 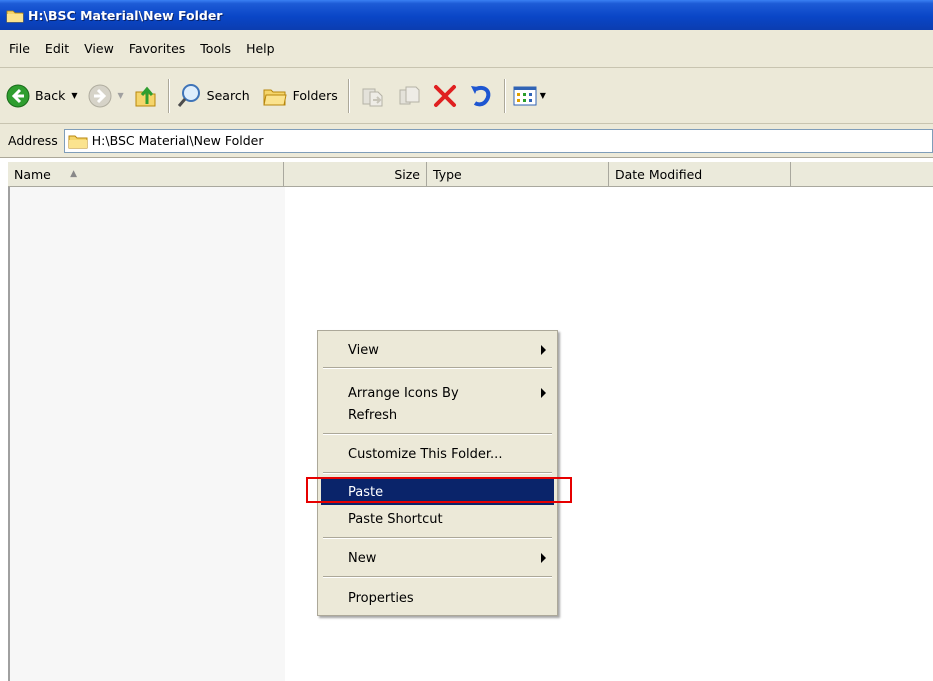 What do you see at coordinates (100, 95) in the screenshot?
I see `forward-arrow-icon` at bounding box center [100, 95].